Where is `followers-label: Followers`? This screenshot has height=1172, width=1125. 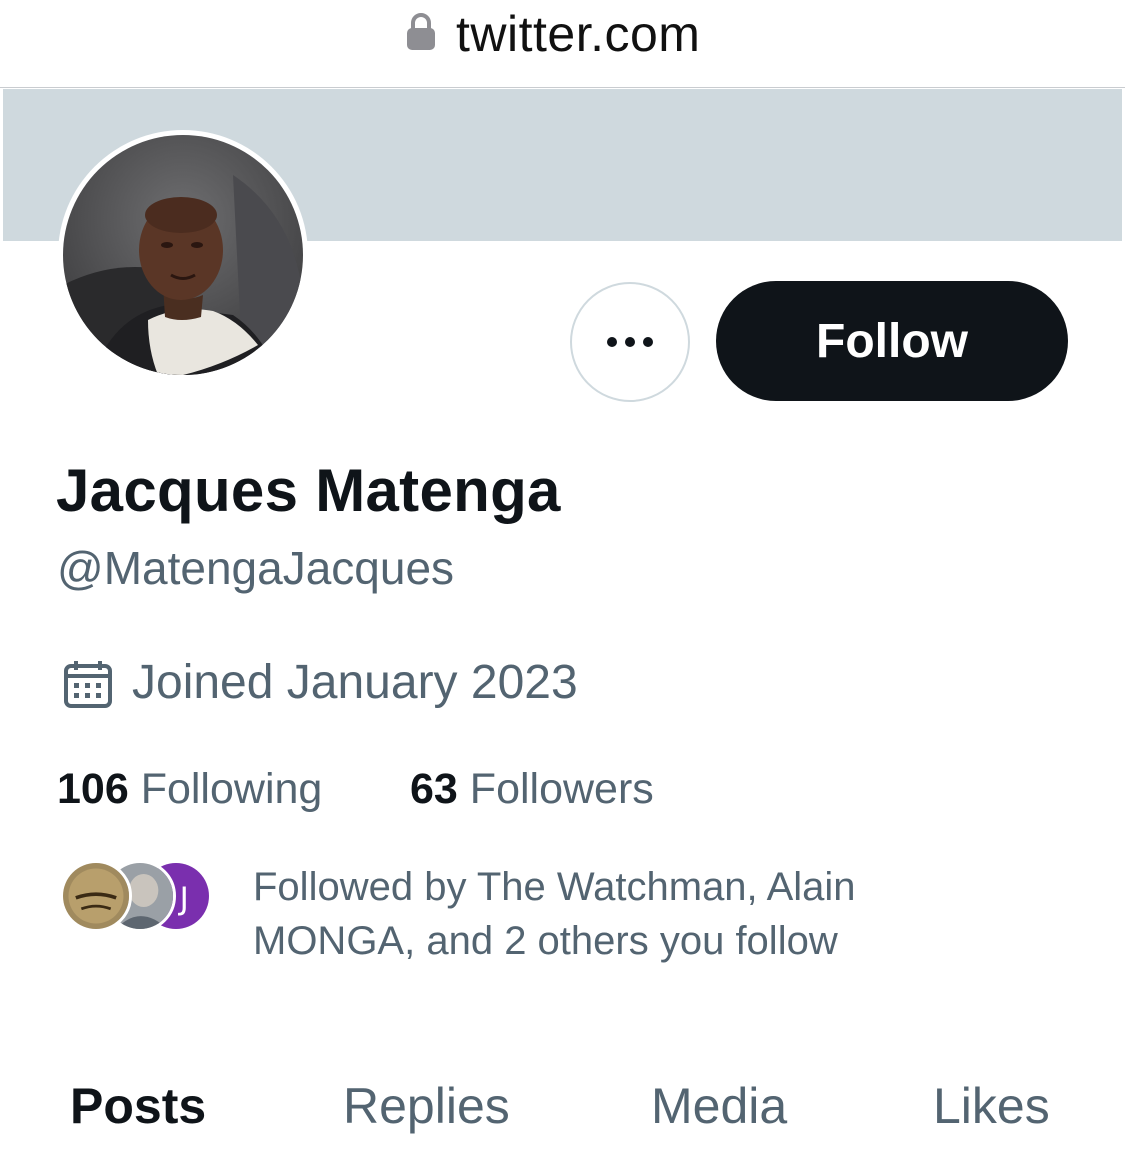
followers-label: Followers is located at coordinates (561, 789).